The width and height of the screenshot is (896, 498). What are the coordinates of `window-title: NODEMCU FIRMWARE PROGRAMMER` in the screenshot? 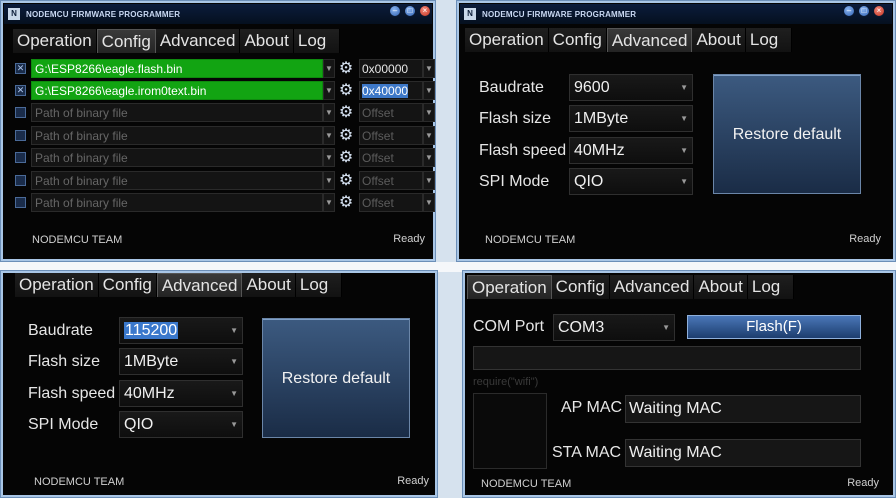 It's located at (559, 14).